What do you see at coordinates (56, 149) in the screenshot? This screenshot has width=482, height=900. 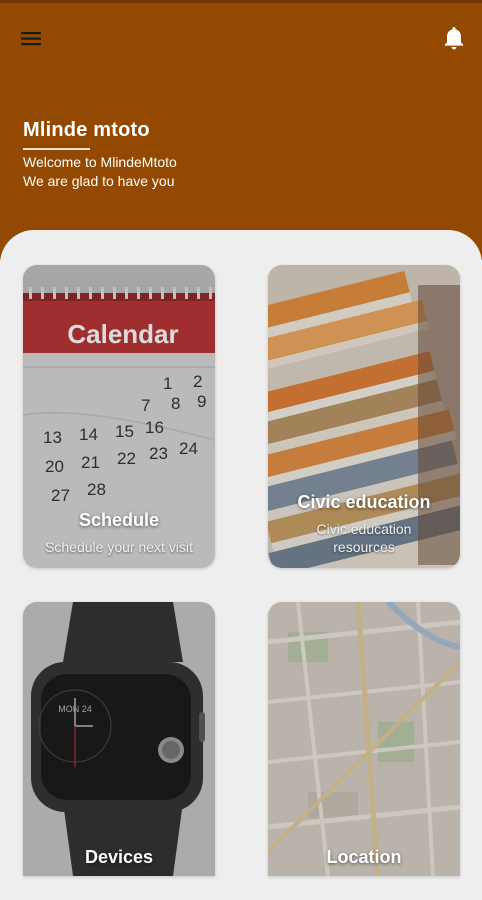 I see `title-underline` at bounding box center [56, 149].